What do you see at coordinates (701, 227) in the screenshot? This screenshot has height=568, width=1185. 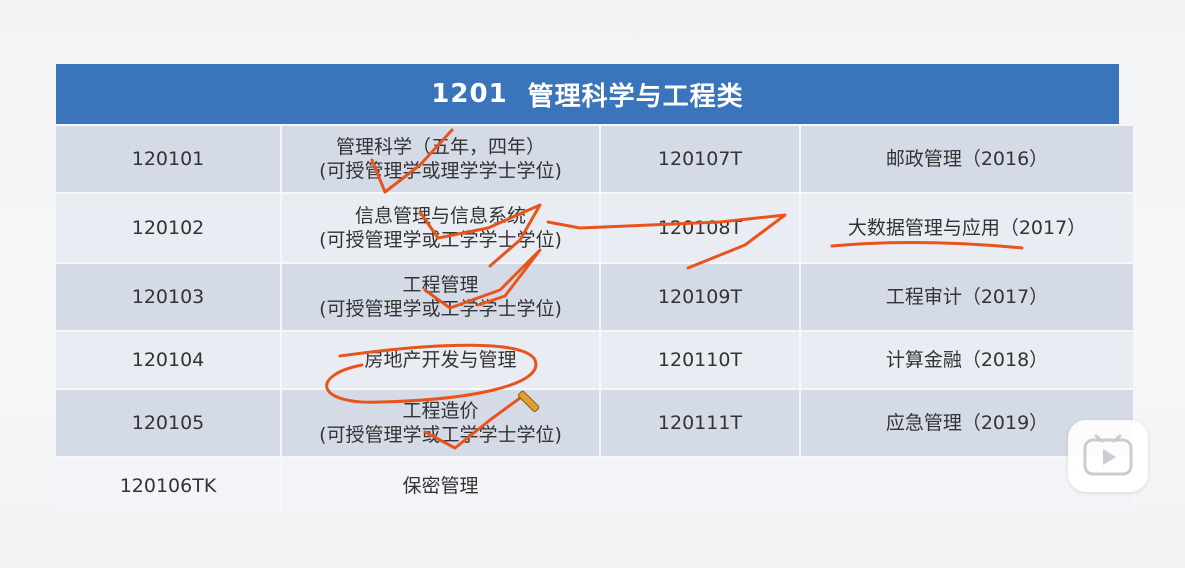 I see `major-code: 120108T` at bounding box center [701, 227].